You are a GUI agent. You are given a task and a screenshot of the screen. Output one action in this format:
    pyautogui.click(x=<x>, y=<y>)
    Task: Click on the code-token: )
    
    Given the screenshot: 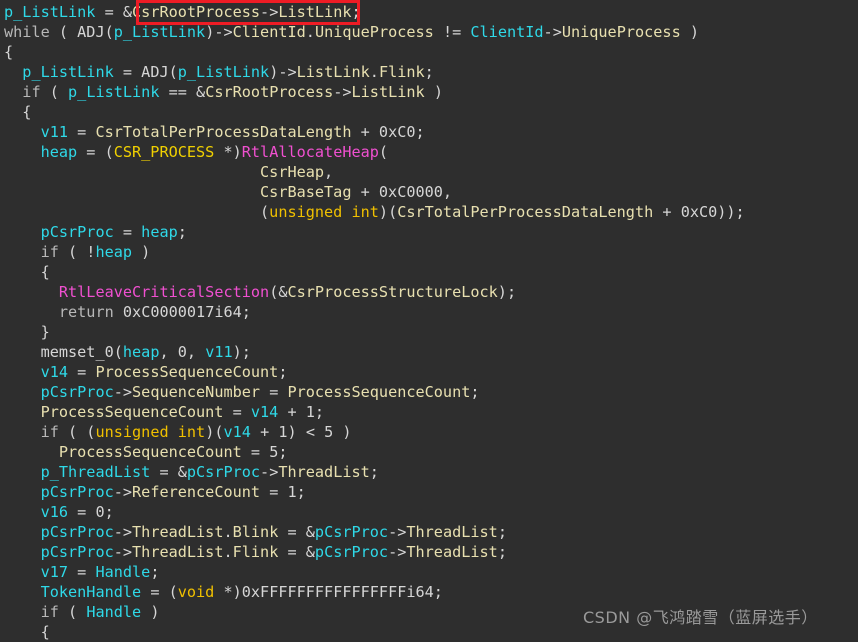 What is the action you would take?
    pyautogui.click(x=150, y=612)
    